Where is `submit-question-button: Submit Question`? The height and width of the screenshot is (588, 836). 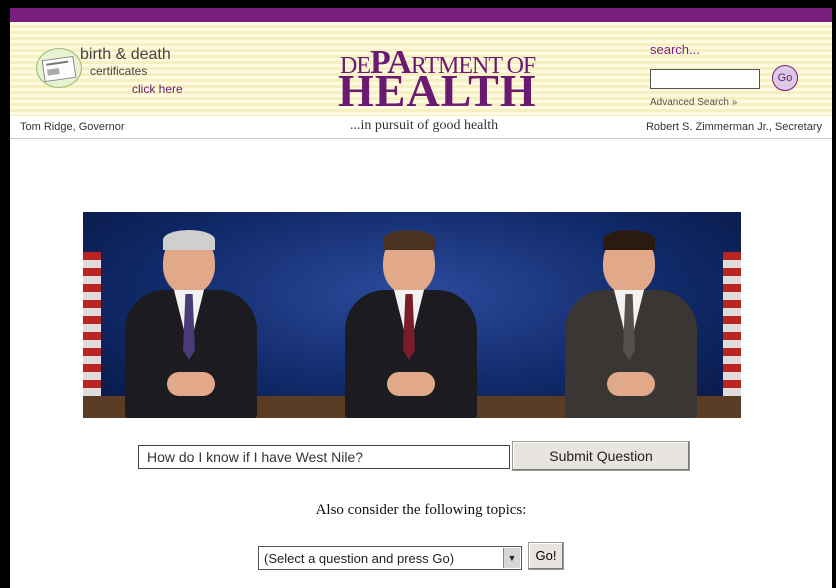 submit-question-button: Submit Question is located at coordinates (601, 456).